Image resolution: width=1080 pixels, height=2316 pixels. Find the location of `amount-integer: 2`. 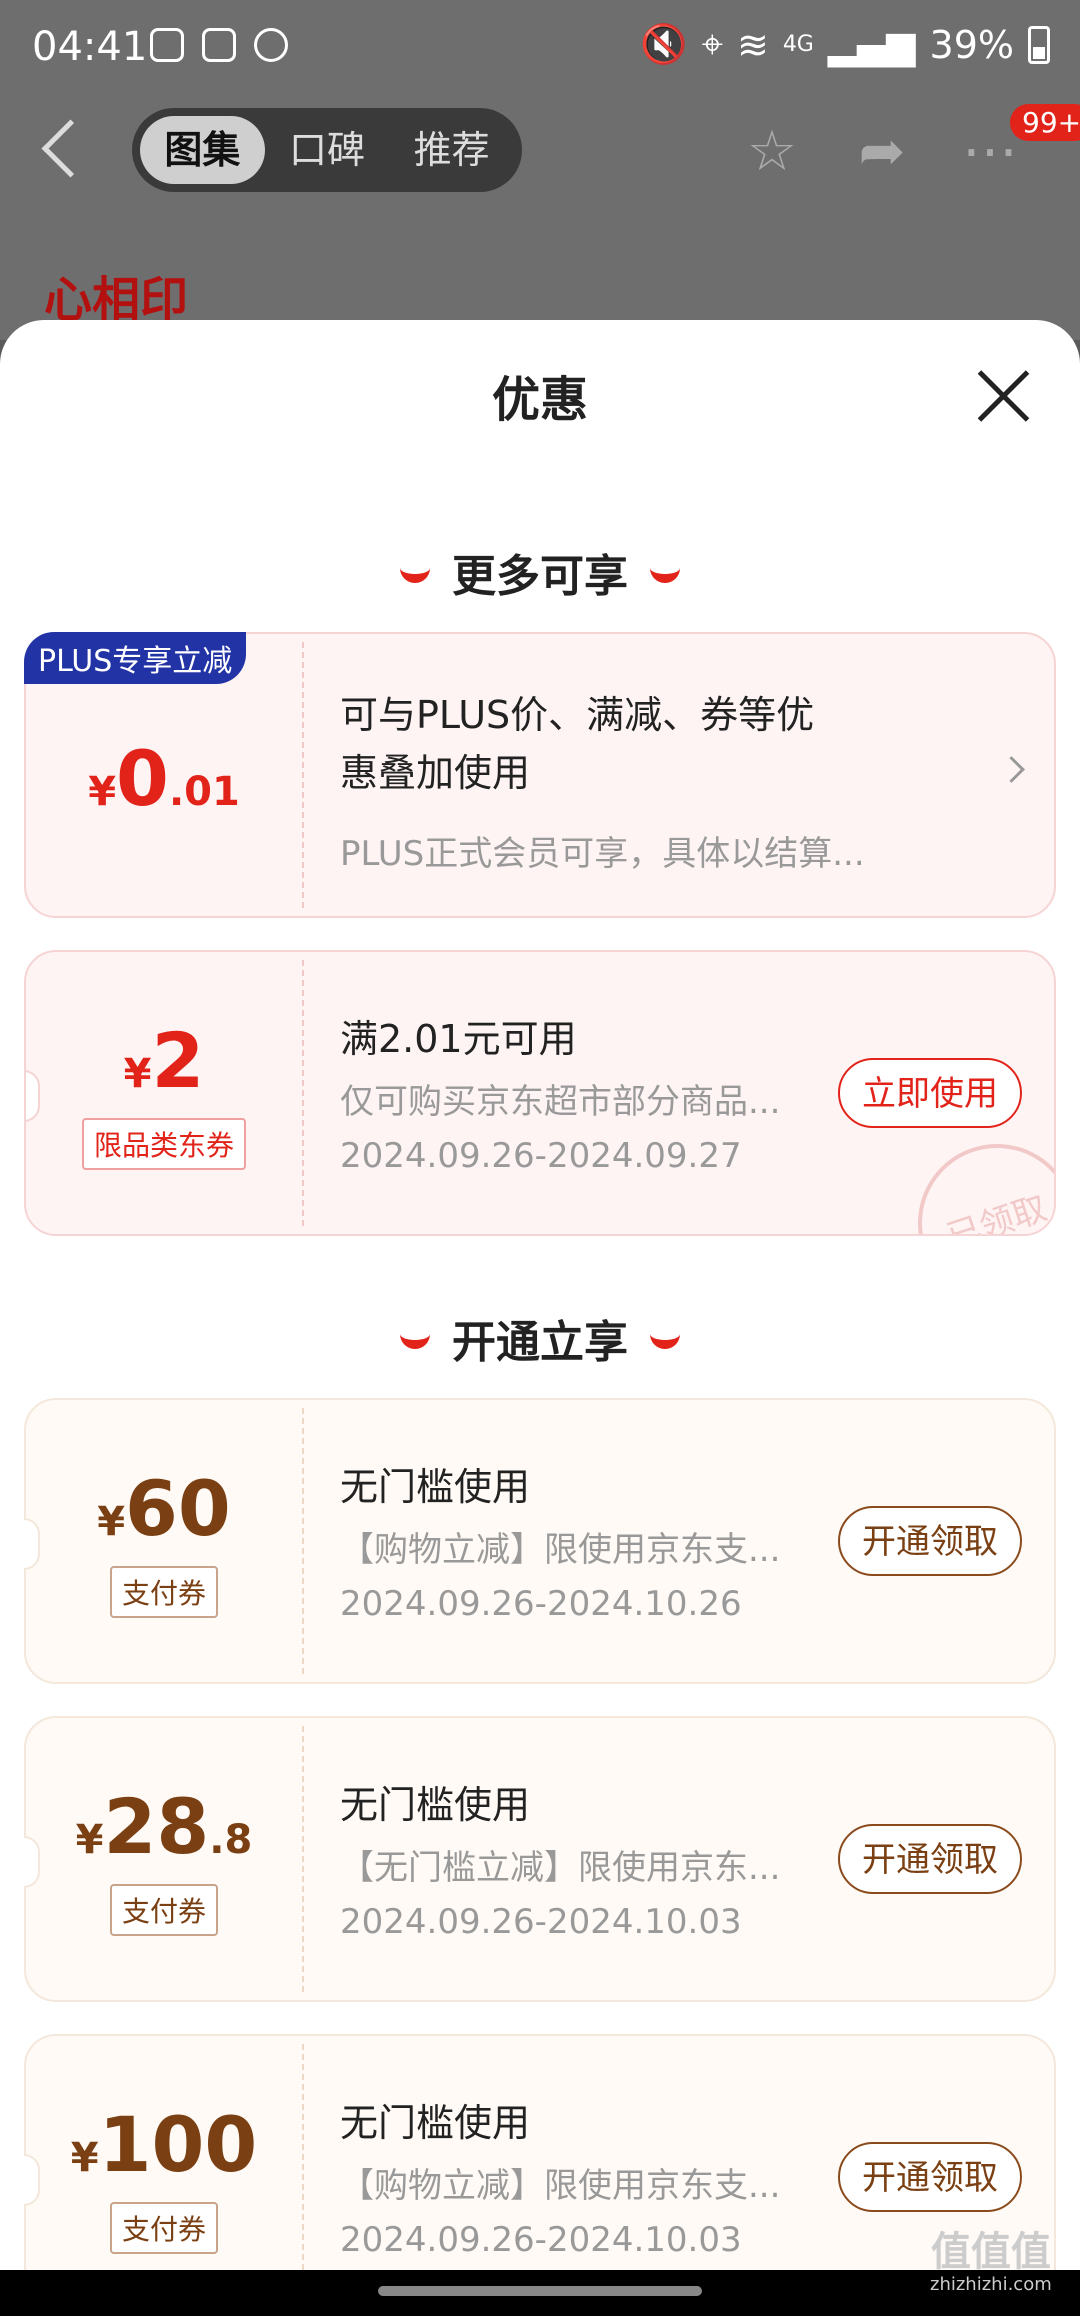

amount-integer: 2 is located at coordinates (178, 1060).